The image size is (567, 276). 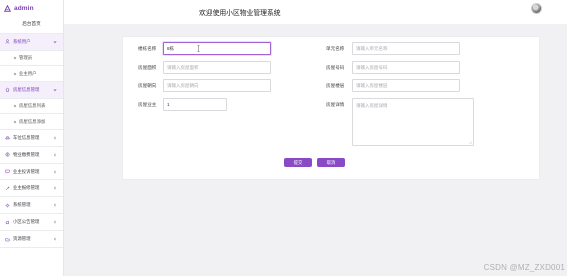 What do you see at coordinates (7, 239) in the screenshot?
I see `folder-icon` at bounding box center [7, 239].